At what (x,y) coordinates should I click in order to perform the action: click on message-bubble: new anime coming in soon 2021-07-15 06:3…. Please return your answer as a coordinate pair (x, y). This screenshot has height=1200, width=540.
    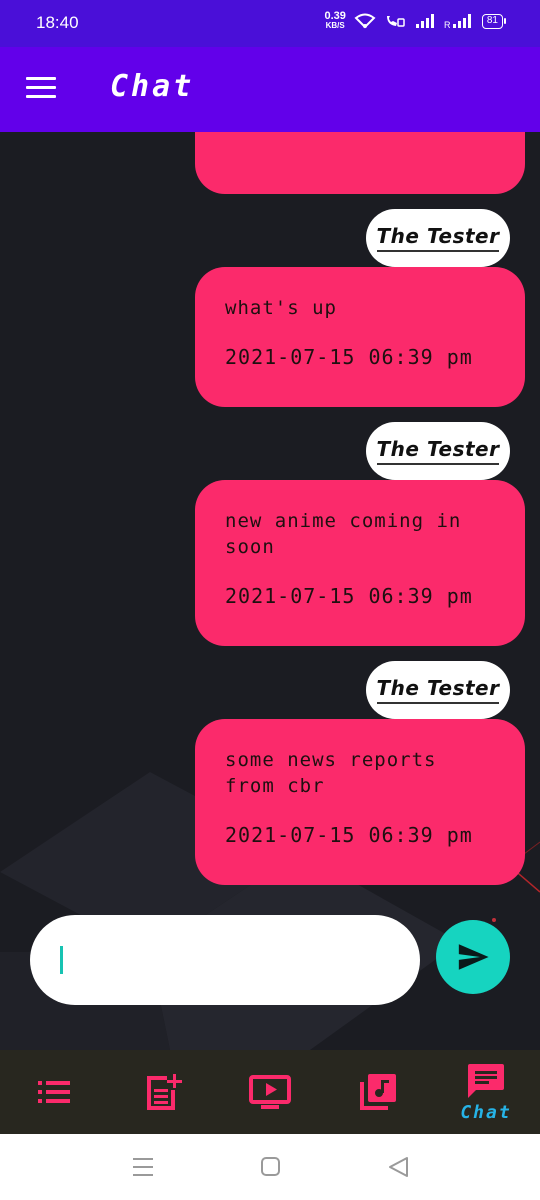
    Looking at the image, I should click on (360, 563).